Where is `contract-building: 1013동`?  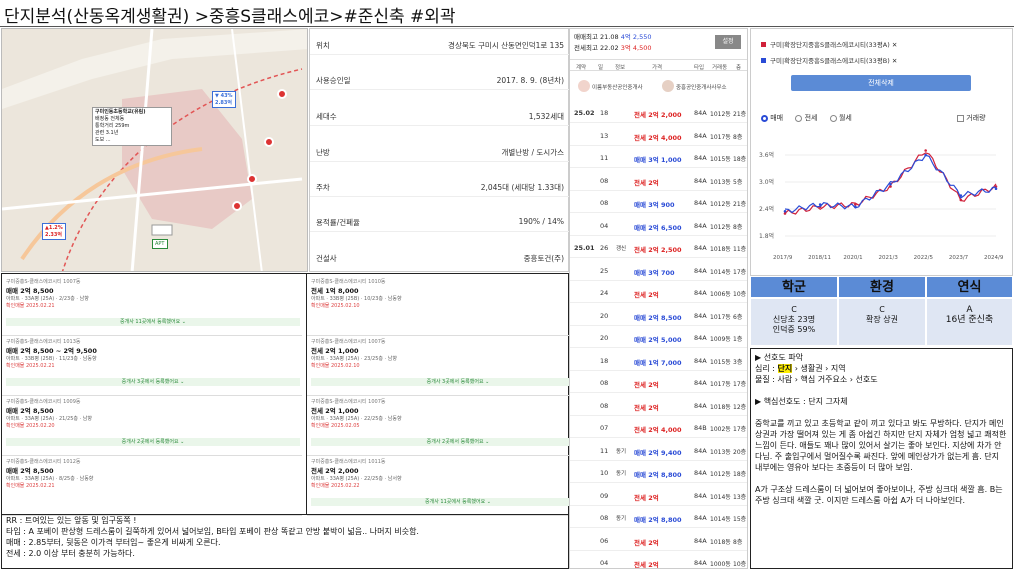 contract-building: 1013동 is located at coordinates (720, 182).